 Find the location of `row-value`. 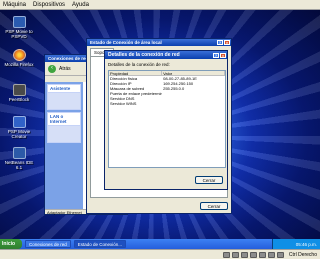

row-value is located at coordinates (193, 103).